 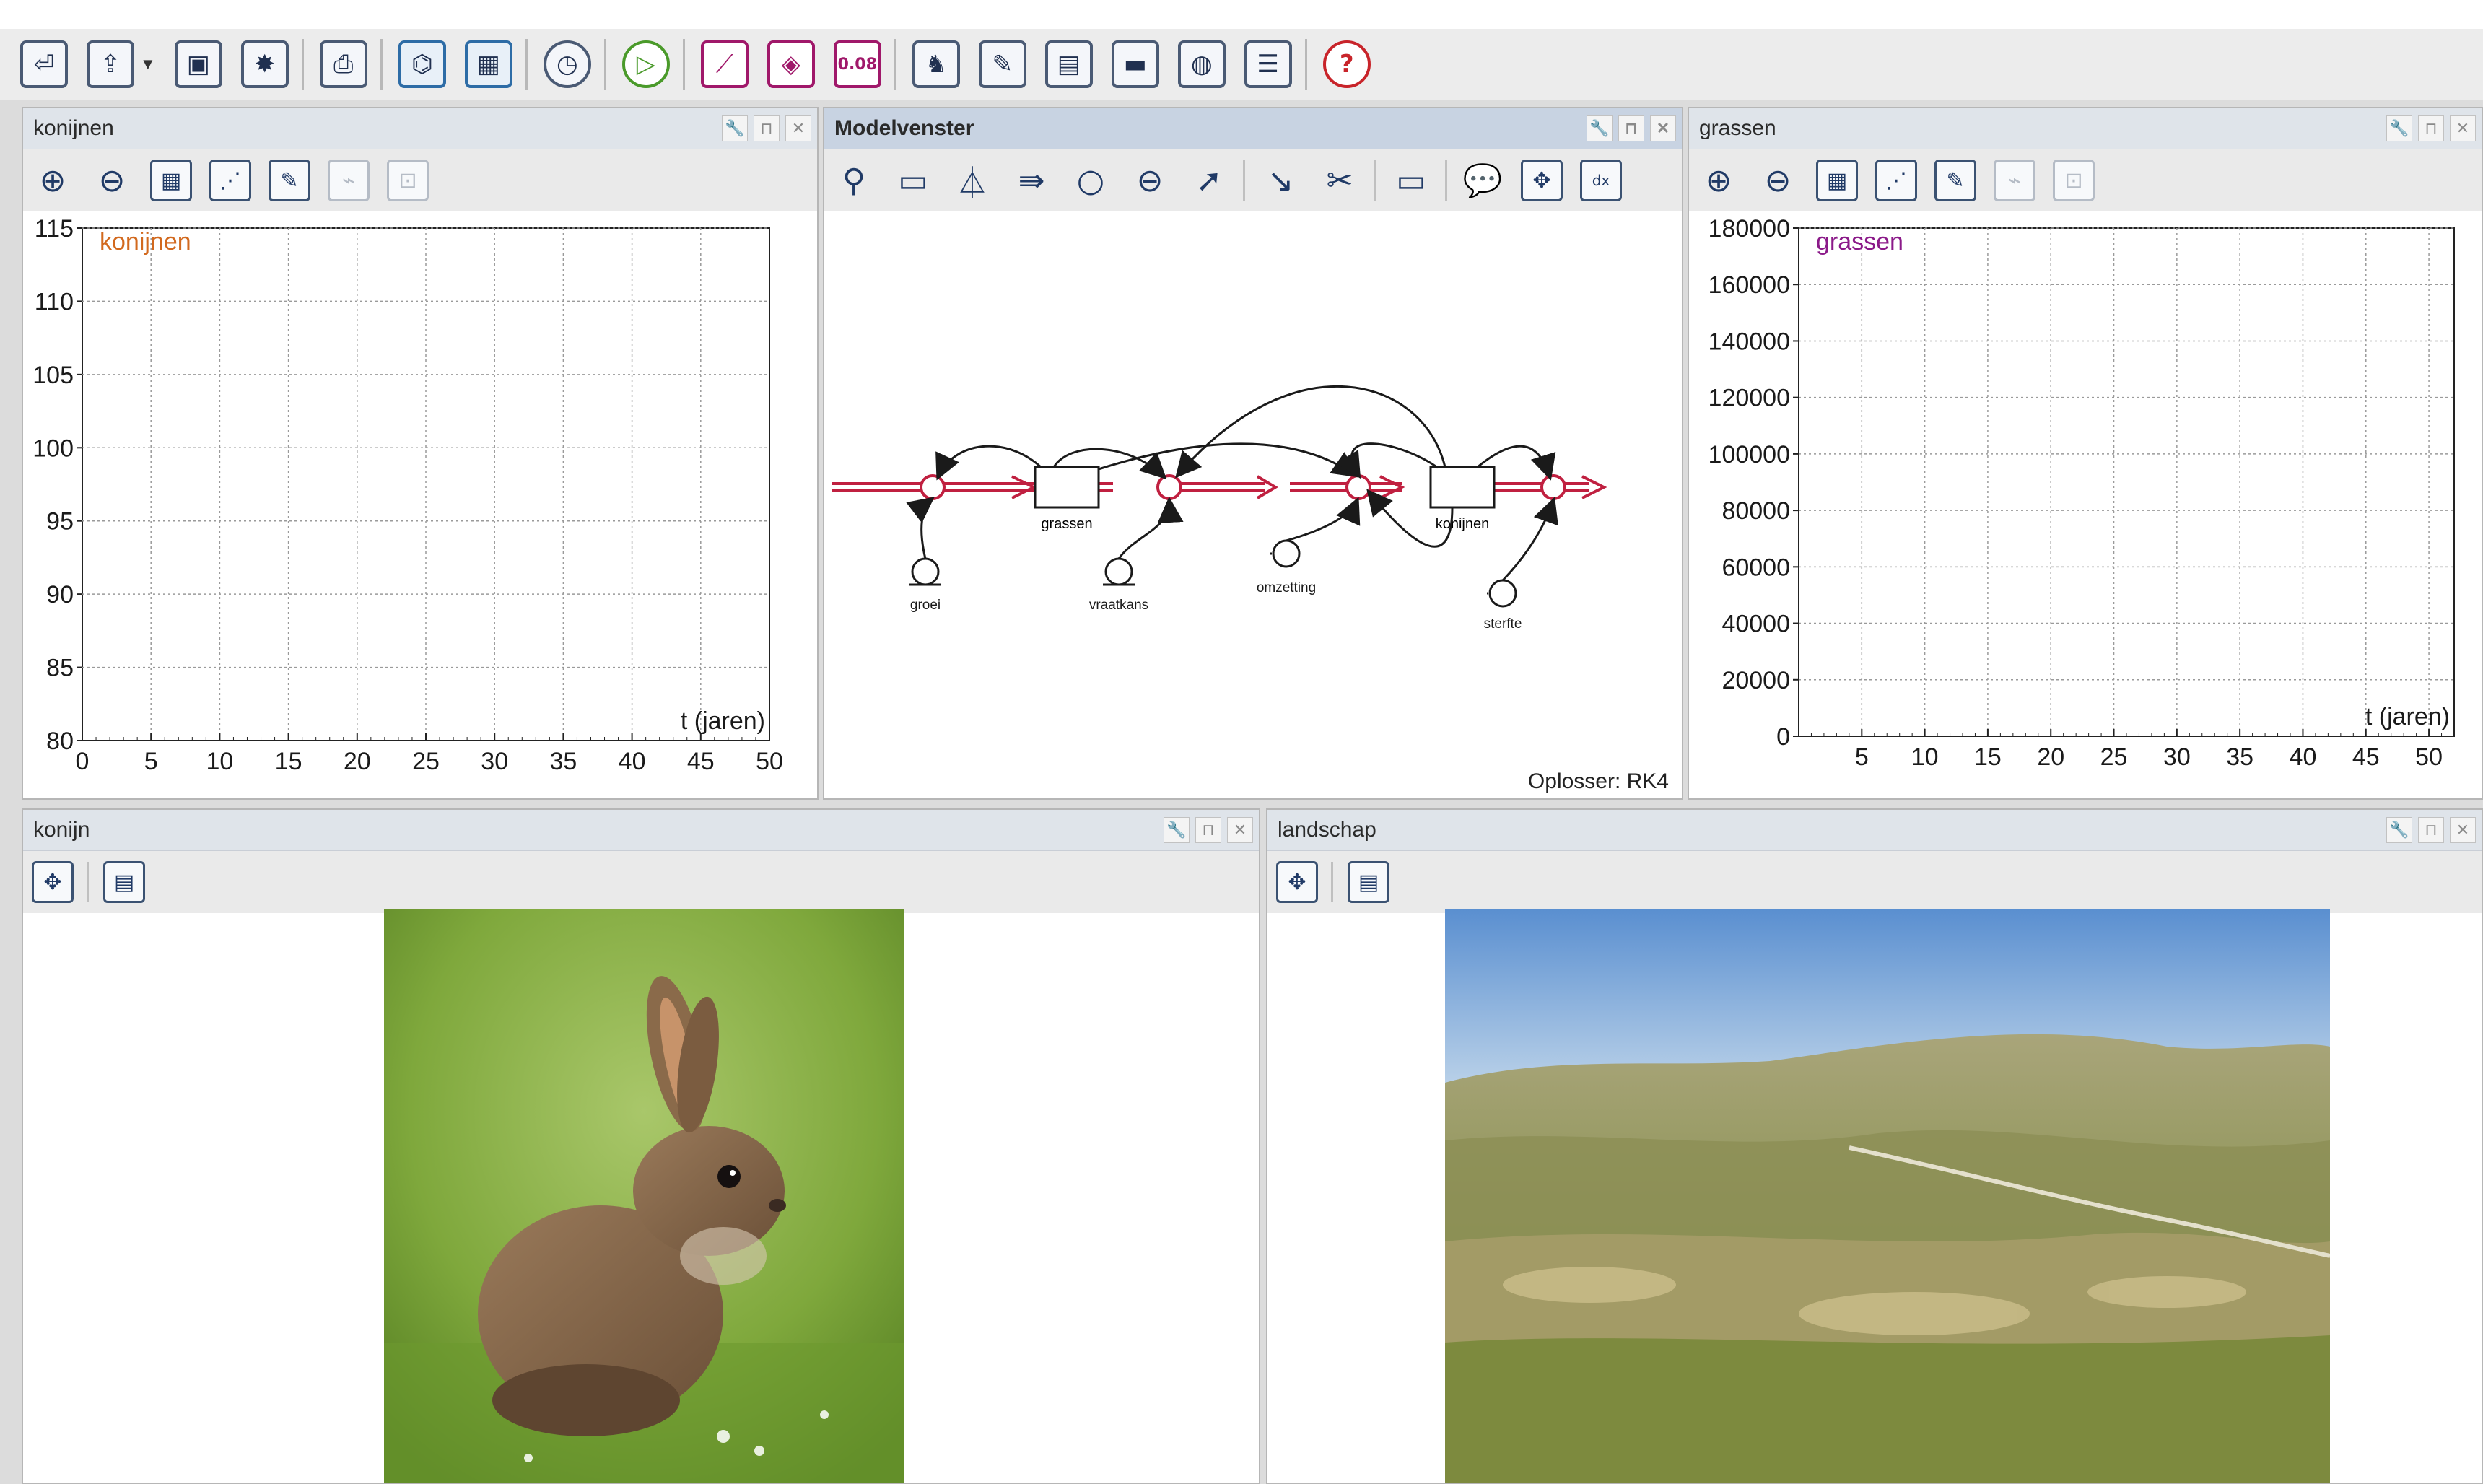 I want to click on parameter-tool-icon: ⊖, so click(x=1150, y=180).